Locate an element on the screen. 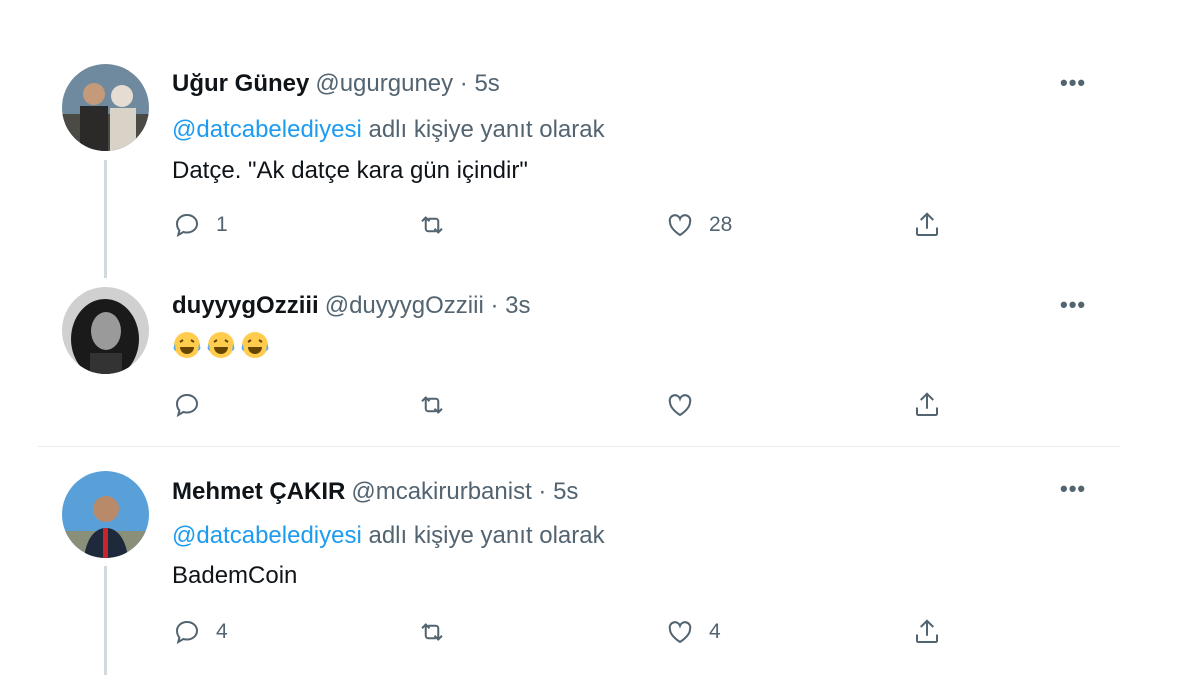 The height and width of the screenshot is (675, 1200). like-button: 4 is located at coordinates (693, 632).